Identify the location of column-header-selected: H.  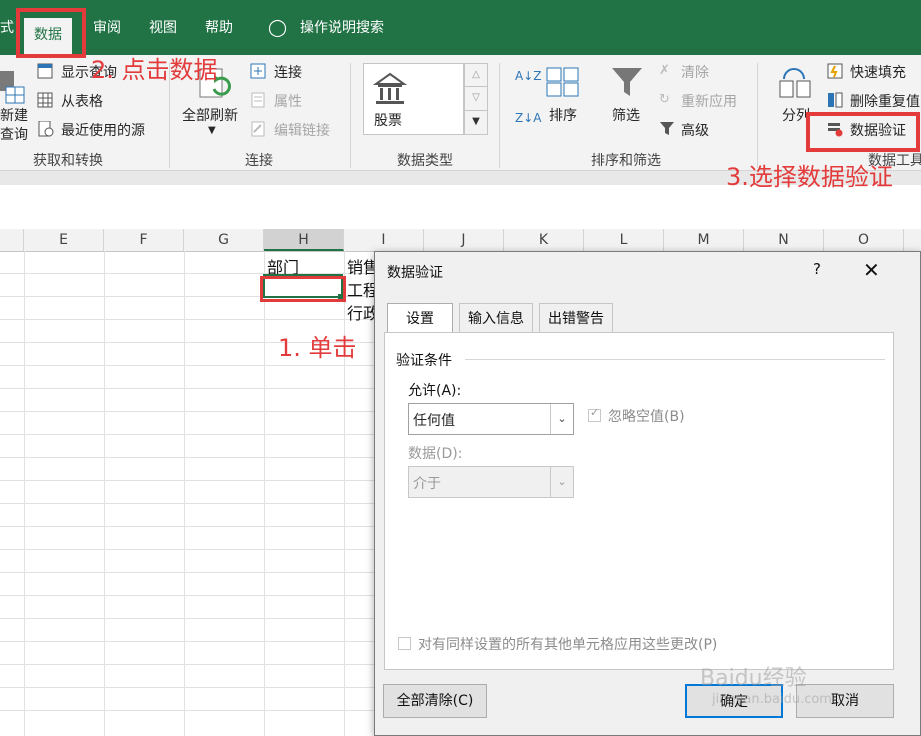
(304, 240).